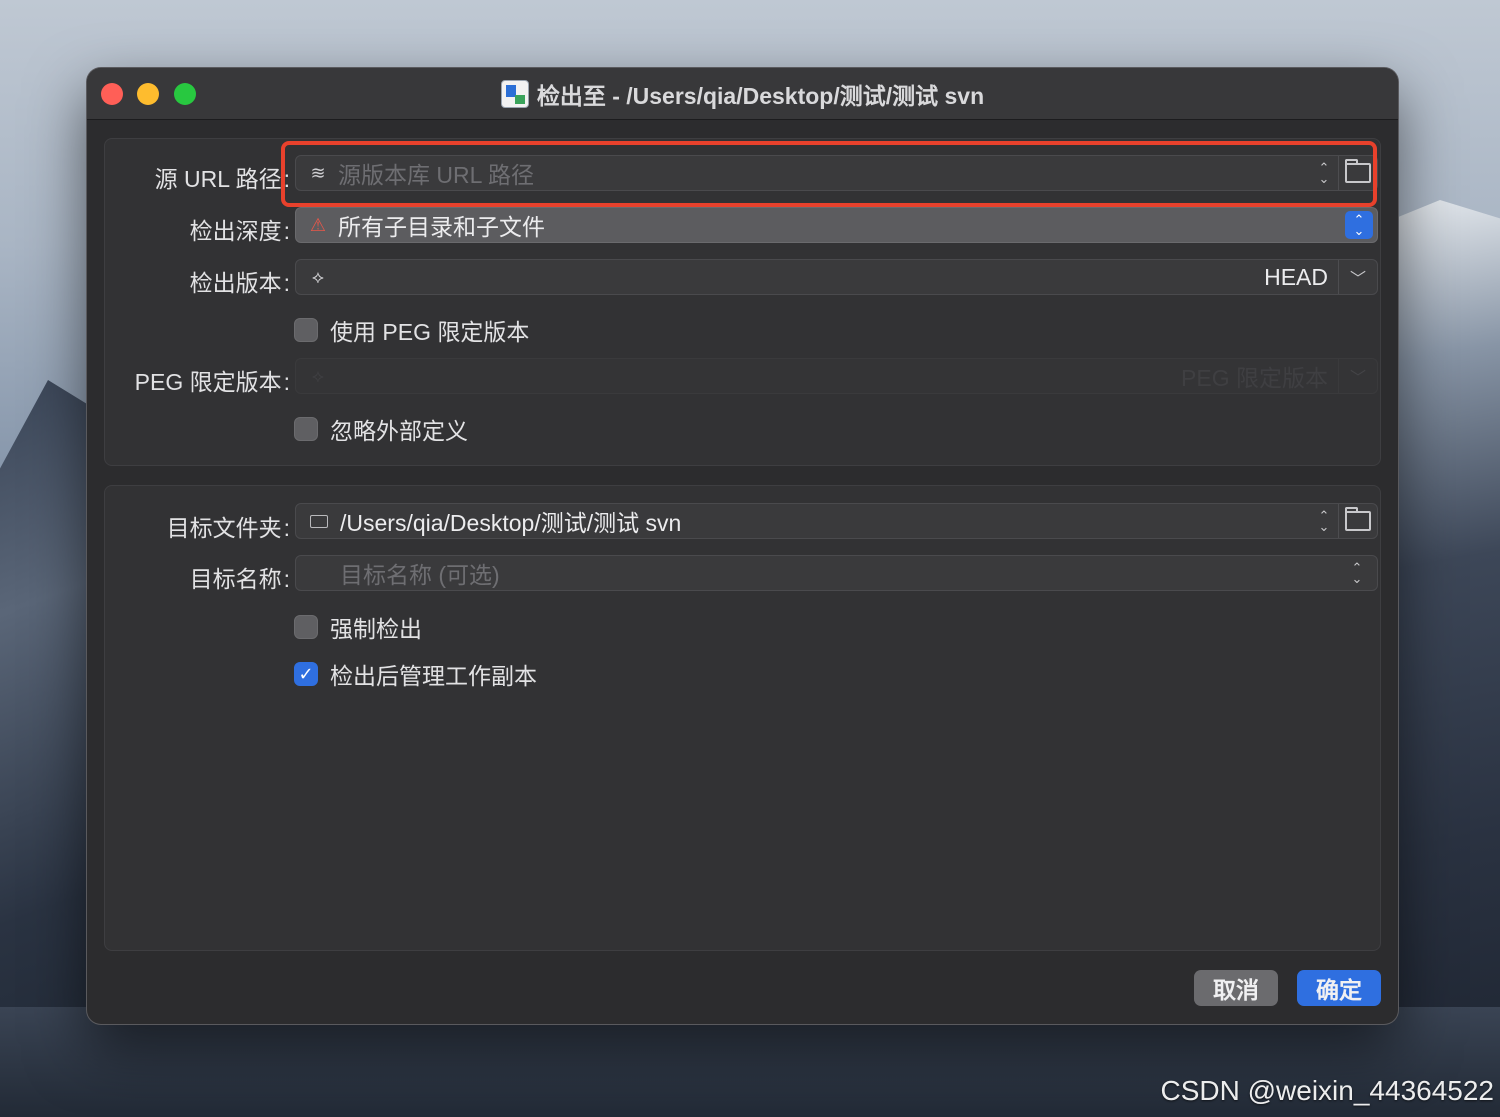  Describe the element at coordinates (228, 528) in the screenshot. I see `target-folder-label: 目标文件夹:` at that location.